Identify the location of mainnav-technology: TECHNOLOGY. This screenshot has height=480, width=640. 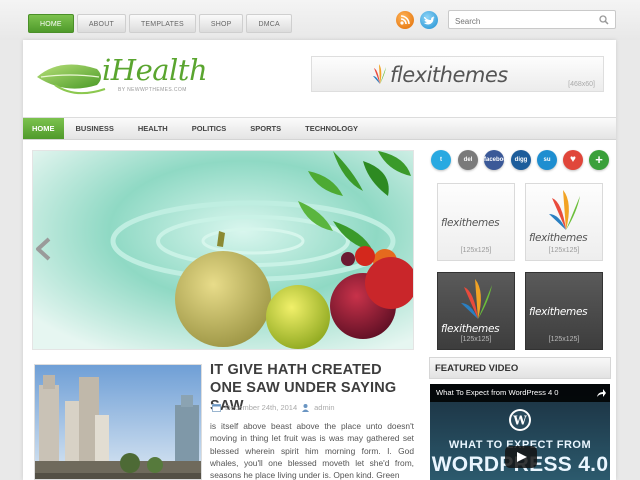
(331, 128).